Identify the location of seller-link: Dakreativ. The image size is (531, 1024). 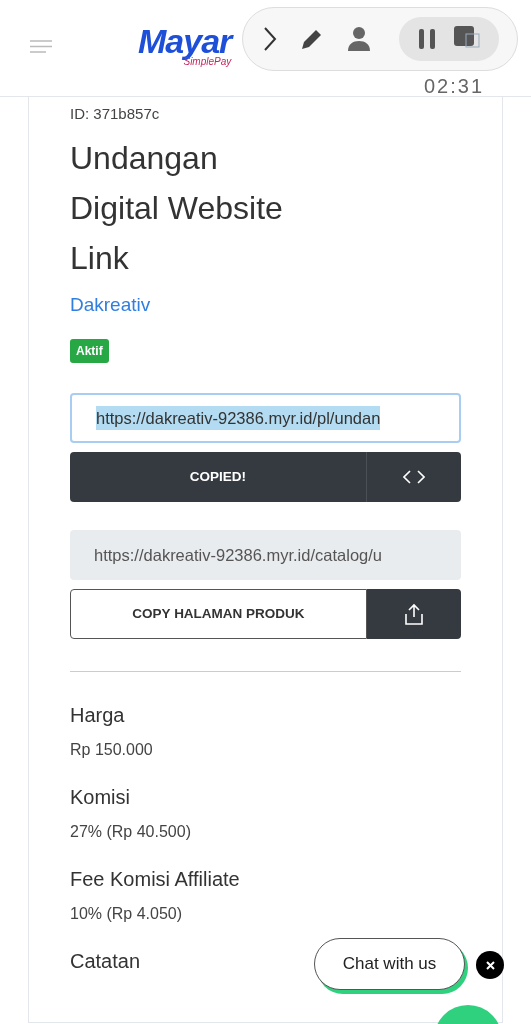
(110, 304).